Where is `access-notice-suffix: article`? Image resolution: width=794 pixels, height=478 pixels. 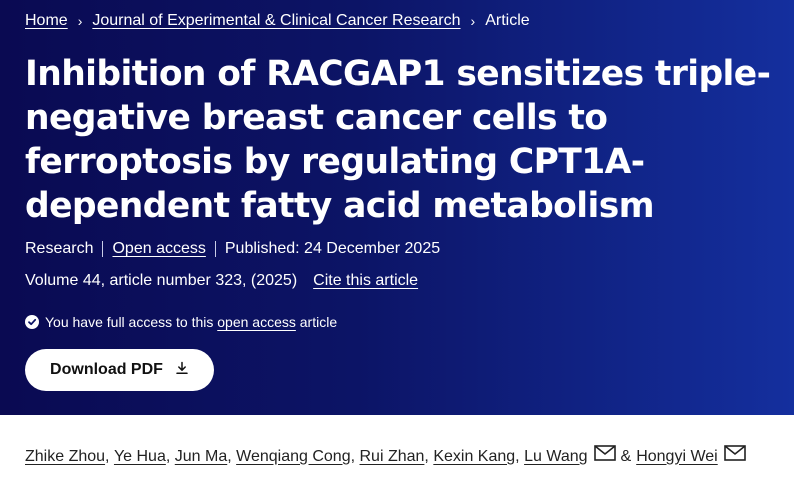 access-notice-suffix: article is located at coordinates (318, 322).